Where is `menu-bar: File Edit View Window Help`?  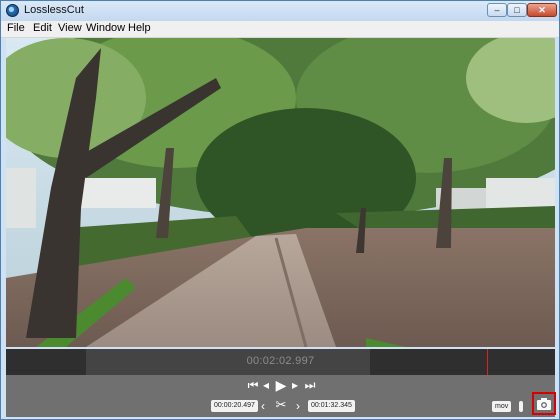
menu-bar: File Edit View Window Help is located at coordinates (280, 29).